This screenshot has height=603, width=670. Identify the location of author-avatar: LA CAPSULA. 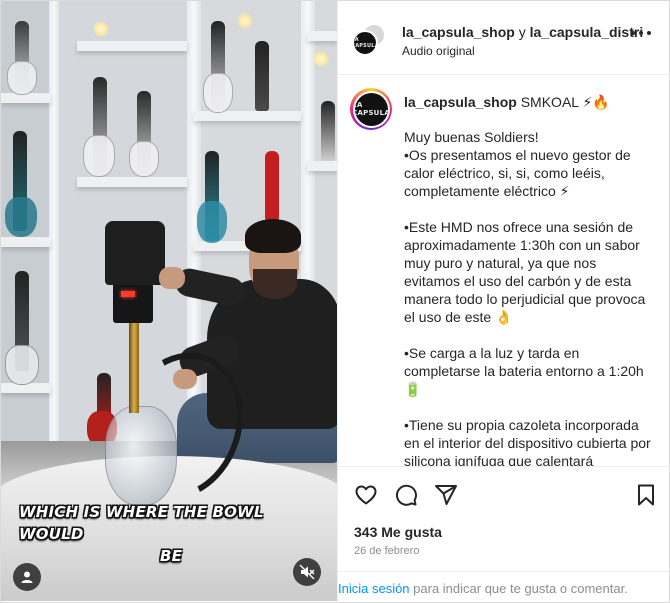
(365, 43).